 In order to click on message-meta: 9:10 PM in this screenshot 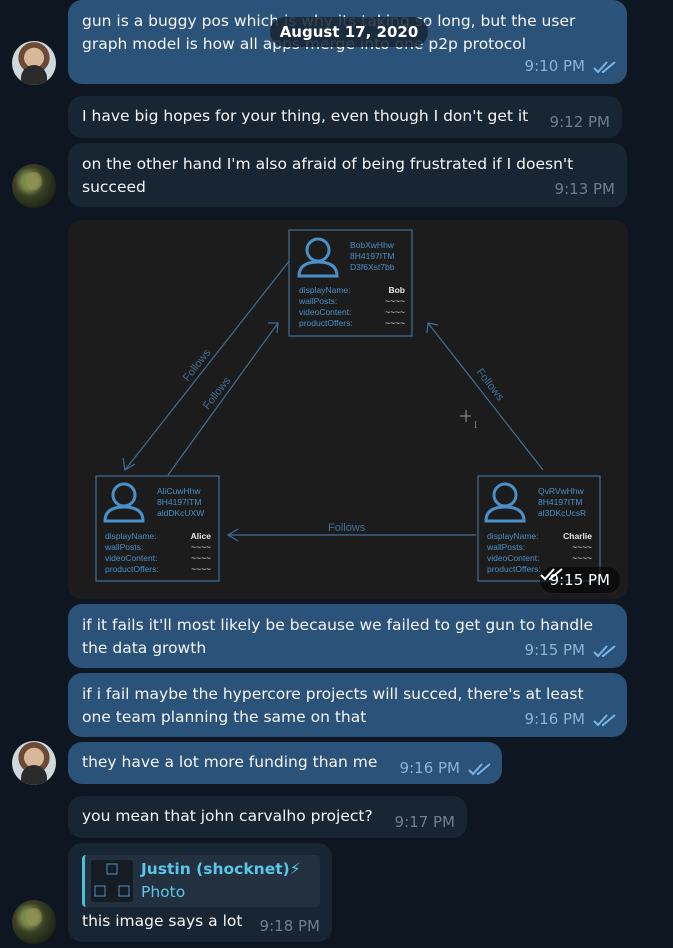, I will do `click(571, 66)`.